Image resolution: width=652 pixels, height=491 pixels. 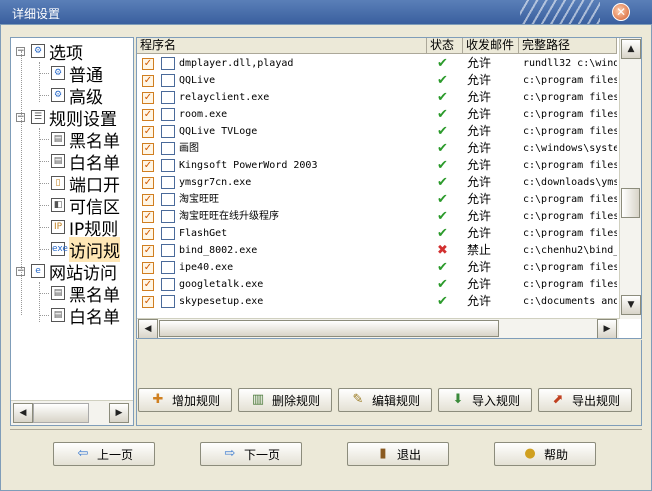 What do you see at coordinates (74, 272) in the screenshot?
I see `tree-node: e 网站访问` at bounding box center [74, 272].